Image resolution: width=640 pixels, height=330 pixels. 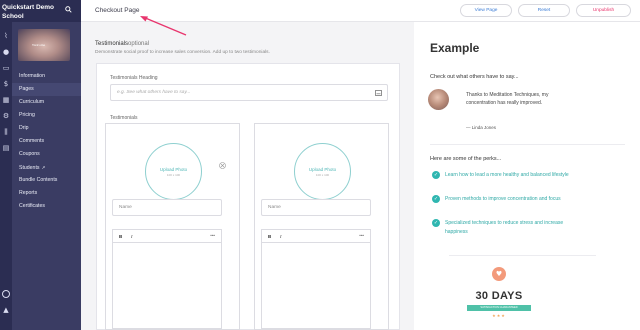 What do you see at coordinates (481, 127) in the screenshot?
I see `quote-author: — Linda Jones` at bounding box center [481, 127].